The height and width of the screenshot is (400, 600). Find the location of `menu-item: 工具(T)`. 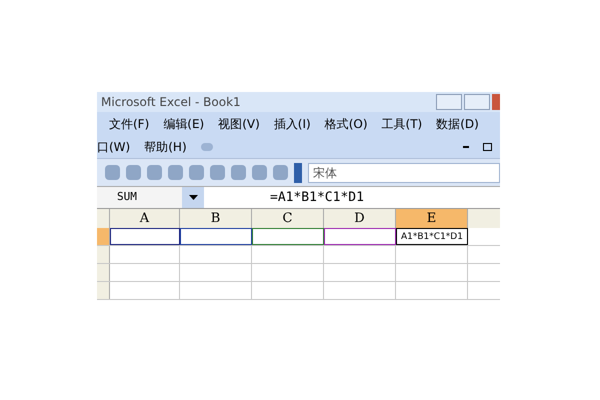

menu-item: 工具(T) is located at coordinates (402, 124).